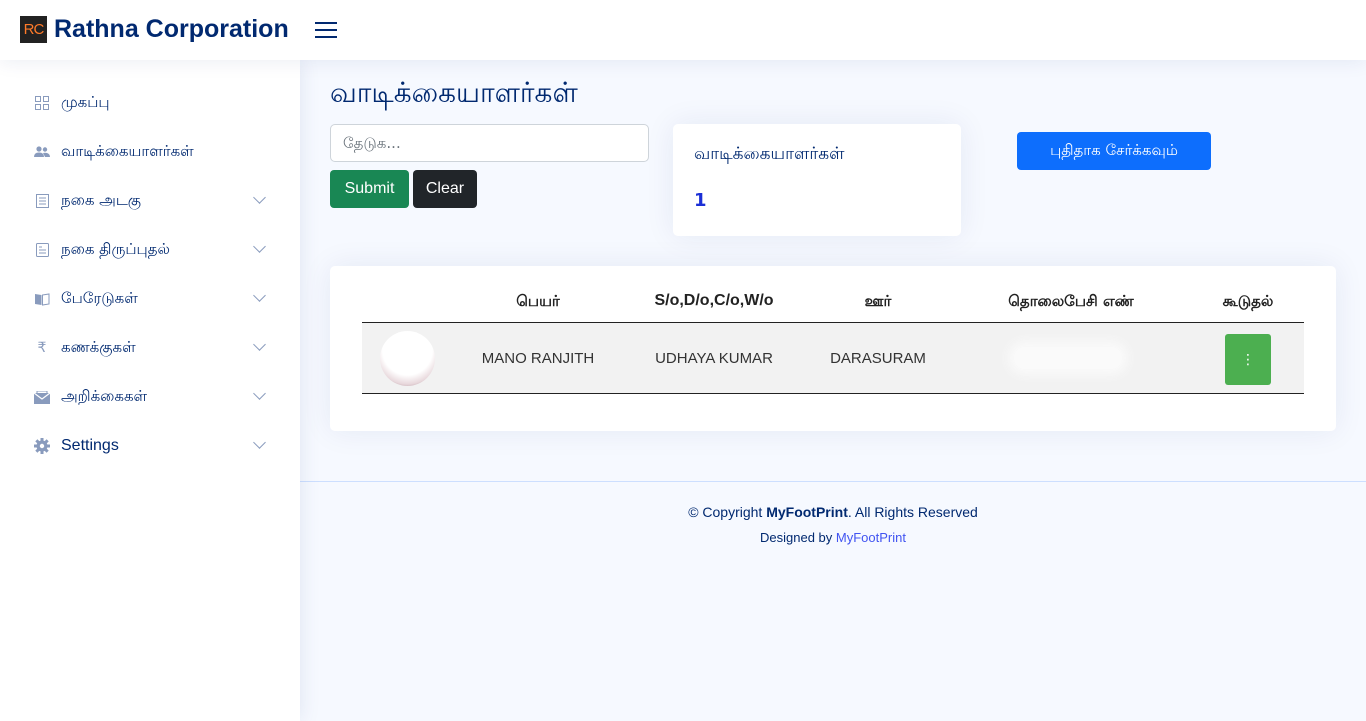 Image resolution: width=1366 pixels, height=721 pixels. I want to click on book-icon, so click(42, 299).